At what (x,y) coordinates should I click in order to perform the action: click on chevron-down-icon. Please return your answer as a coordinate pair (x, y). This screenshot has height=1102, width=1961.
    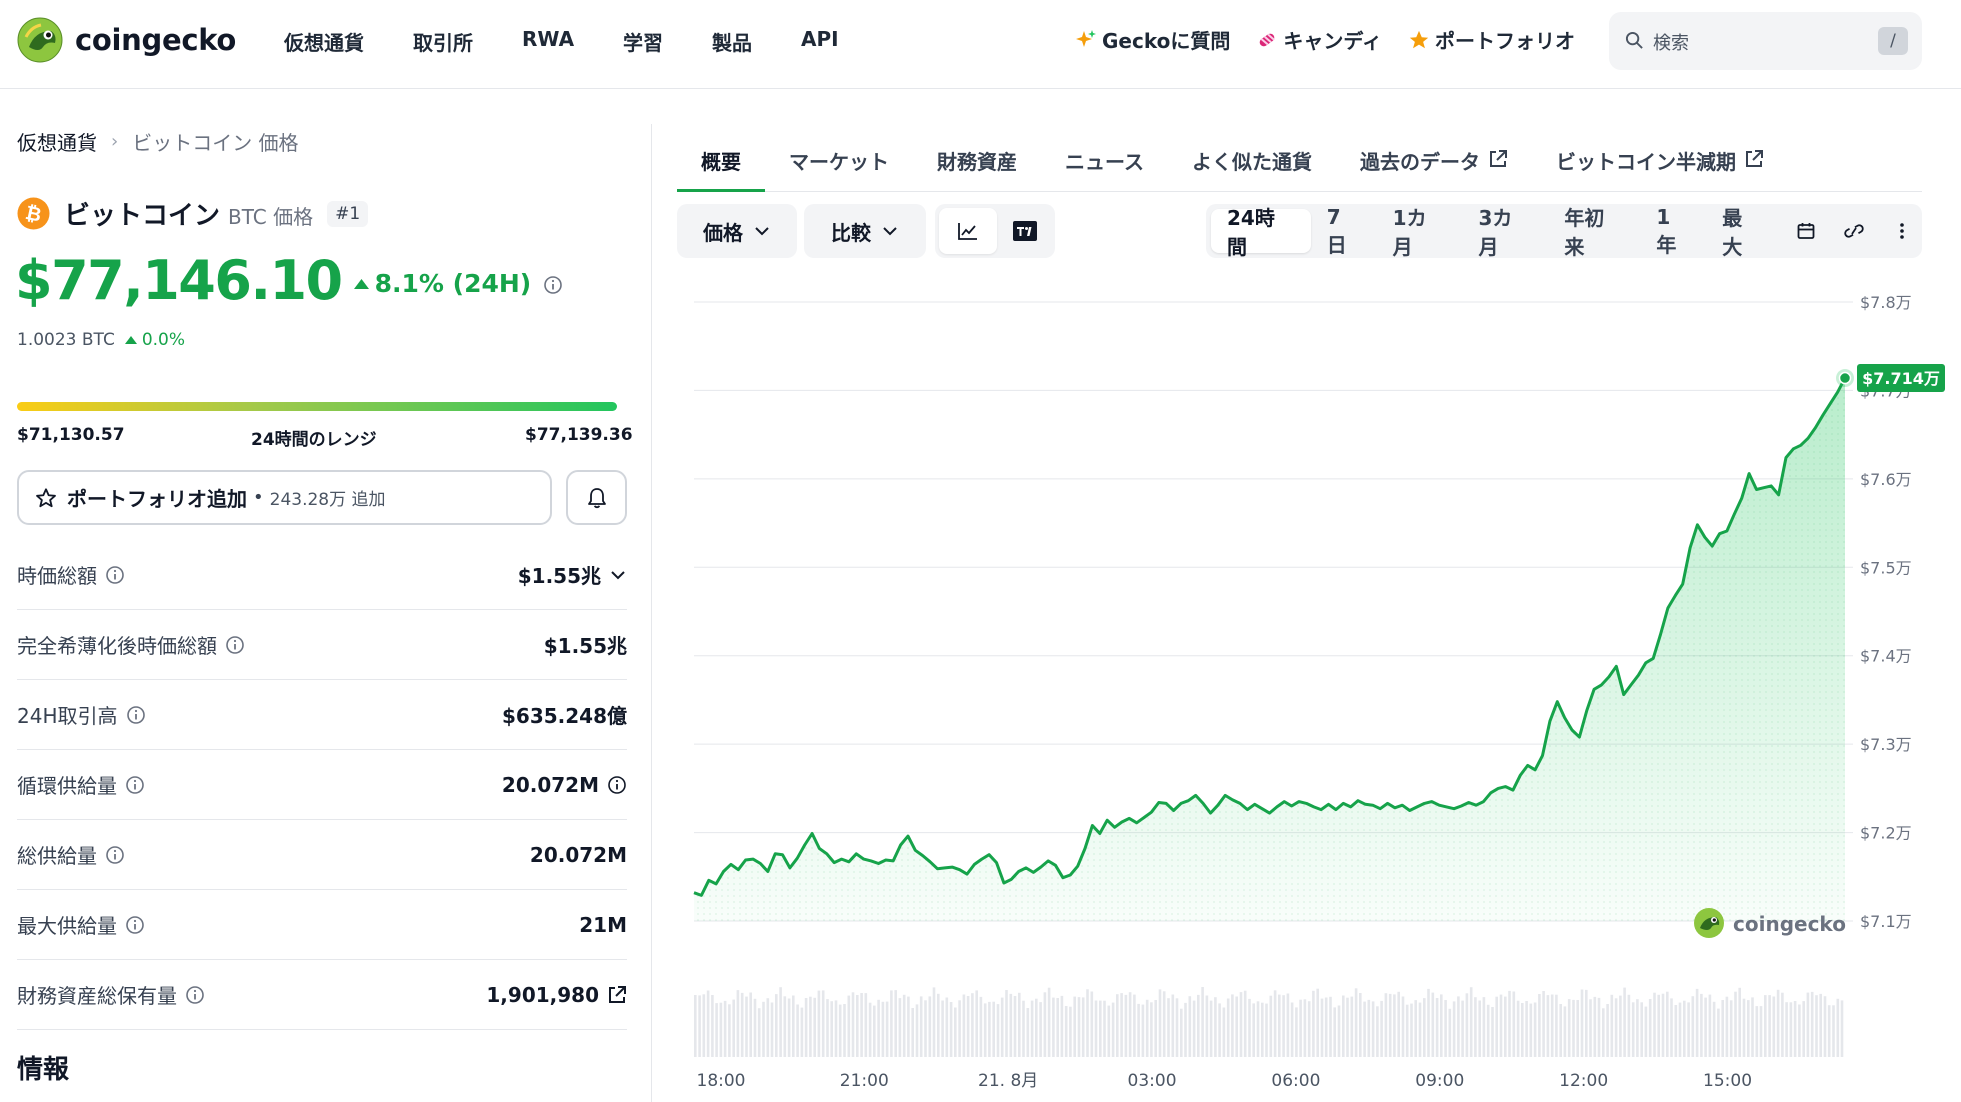
    Looking at the image, I should click on (618, 575).